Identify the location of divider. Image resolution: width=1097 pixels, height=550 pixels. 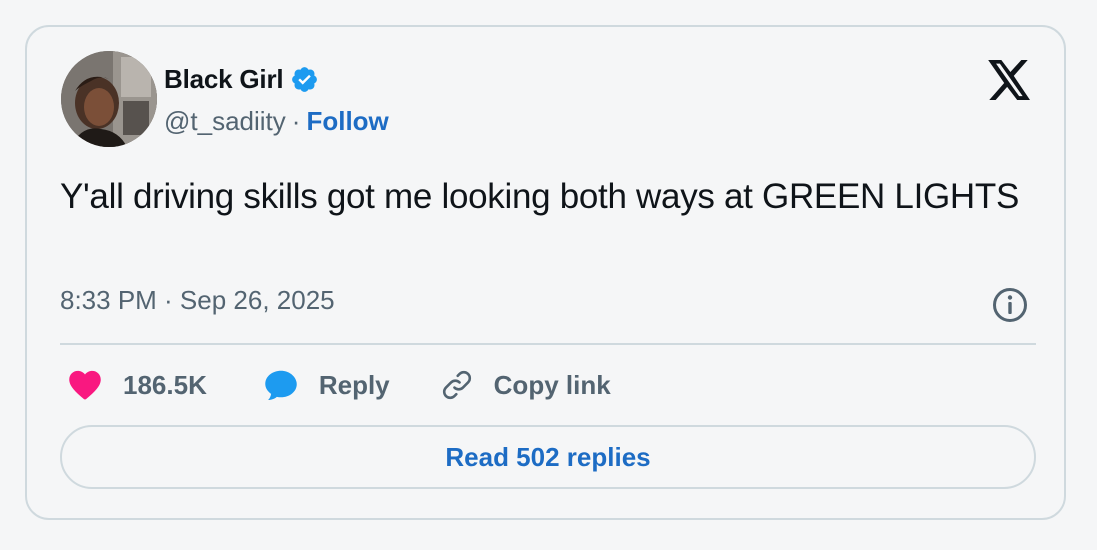
(548, 344).